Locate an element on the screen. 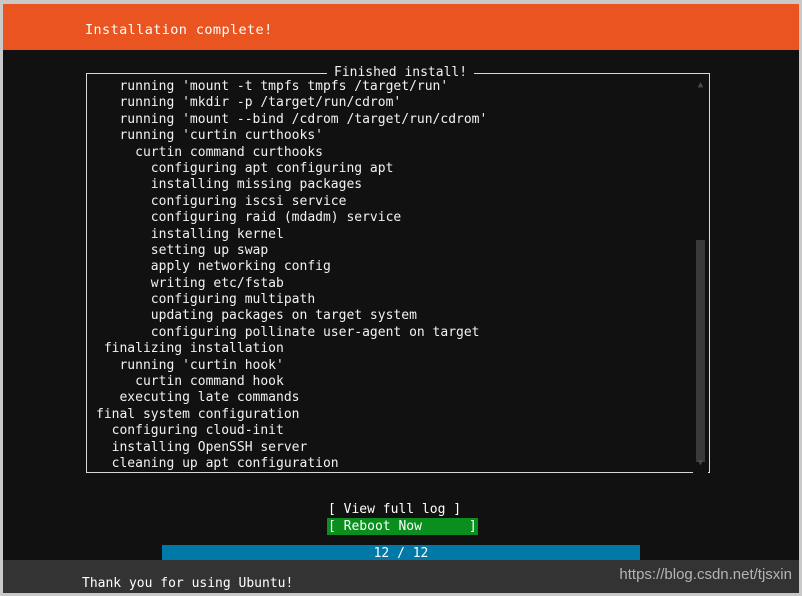 This screenshot has height=596, width=802. log-line: setting up swap is located at coordinates (182, 250).